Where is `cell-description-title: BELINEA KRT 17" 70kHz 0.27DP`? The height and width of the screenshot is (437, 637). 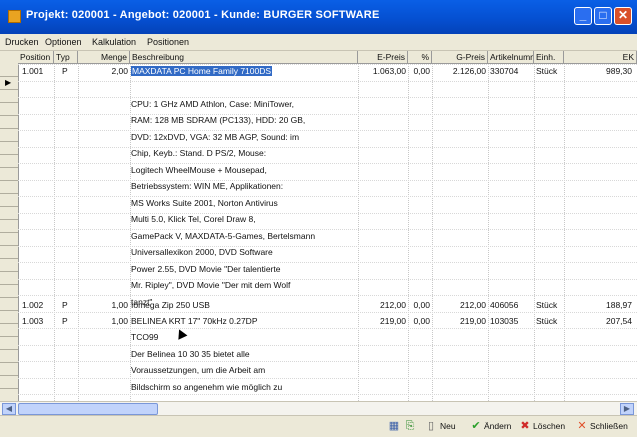 cell-description-title: BELINEA KRT 17" 70kHz 0.27DP is located at coordinates (194, 321).